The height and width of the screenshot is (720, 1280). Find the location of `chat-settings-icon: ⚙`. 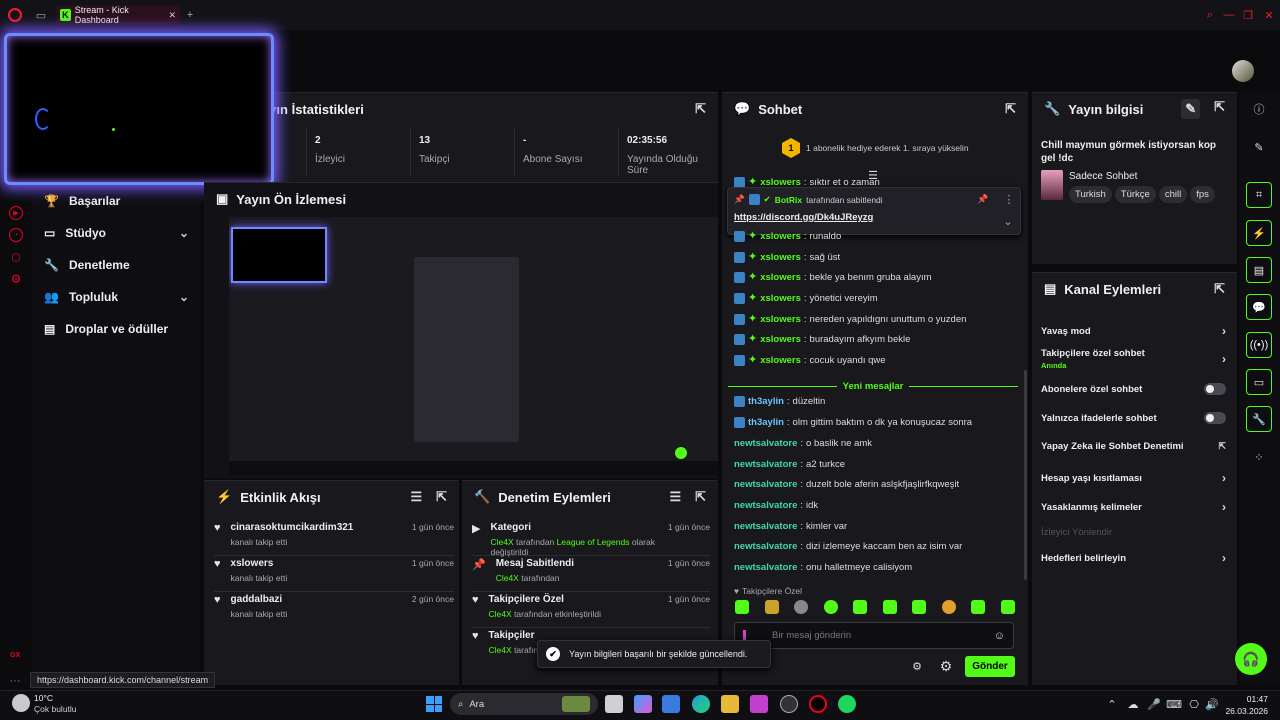

chat-settings-icon: ⚙ is located at coordinates (917, 666).